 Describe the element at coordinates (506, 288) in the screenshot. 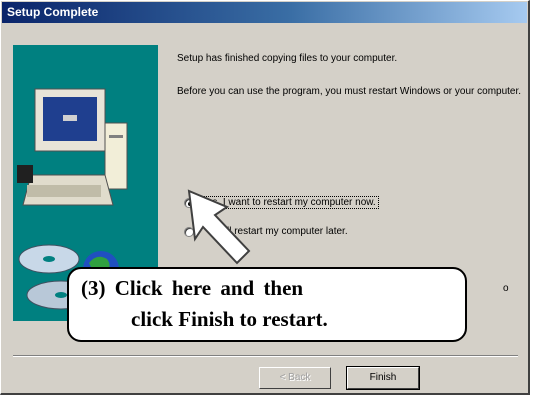

I see `obscured-text-fragment: o` at that location.